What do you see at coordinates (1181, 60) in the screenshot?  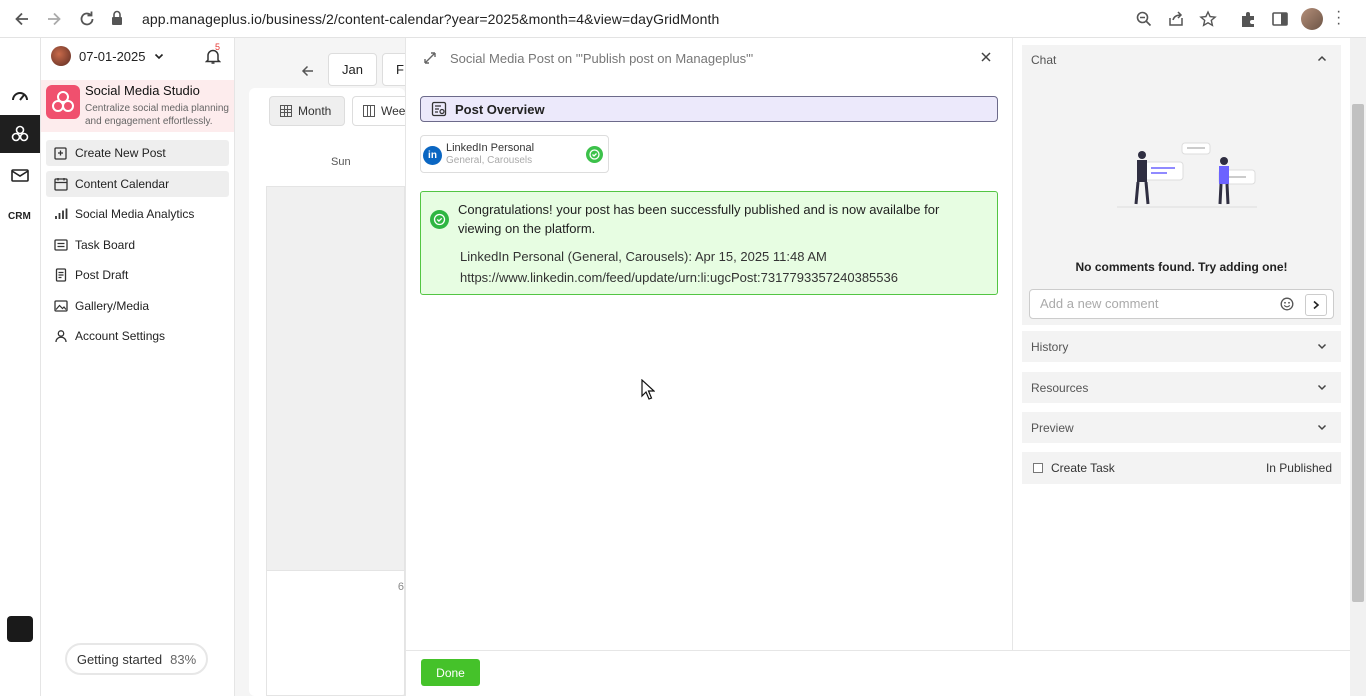 I see `chat-header: Chat` at bounding box center [1181, 60].